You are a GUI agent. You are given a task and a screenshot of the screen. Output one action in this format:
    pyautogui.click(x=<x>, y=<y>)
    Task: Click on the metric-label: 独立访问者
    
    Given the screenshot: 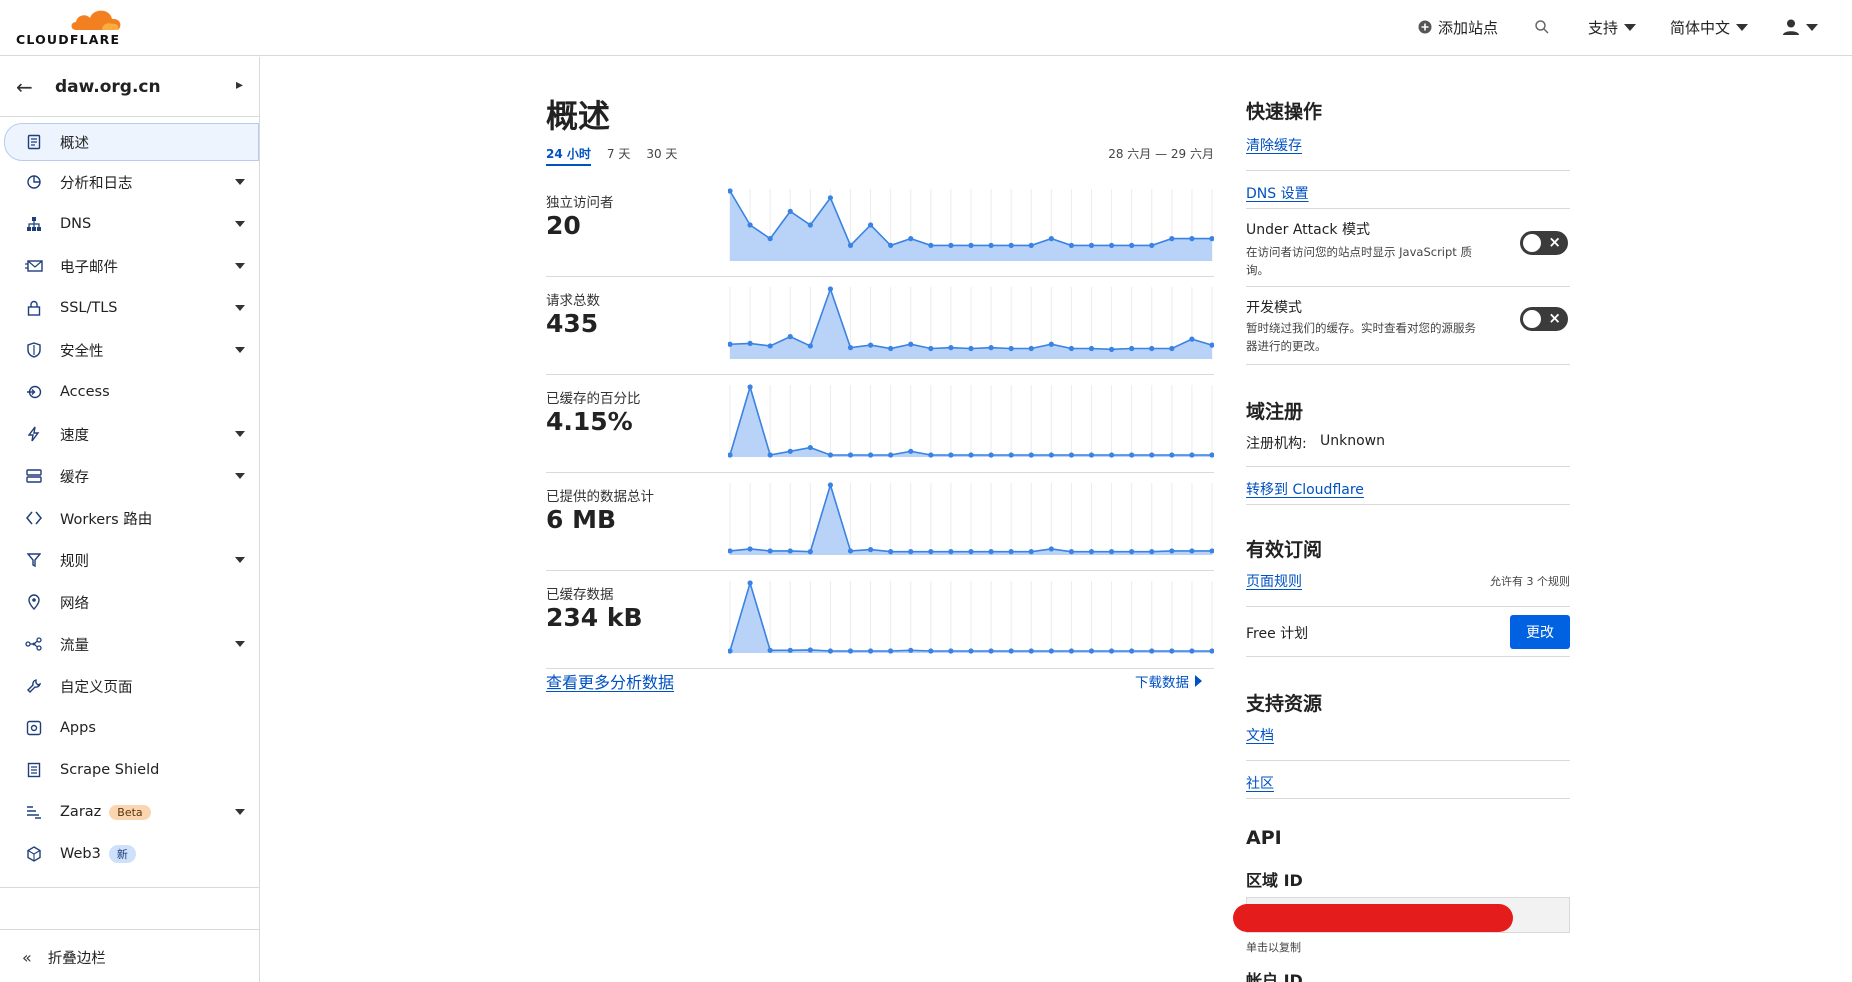 What is the action you would take?
    pyautogui.click(x=580, y=203)
    